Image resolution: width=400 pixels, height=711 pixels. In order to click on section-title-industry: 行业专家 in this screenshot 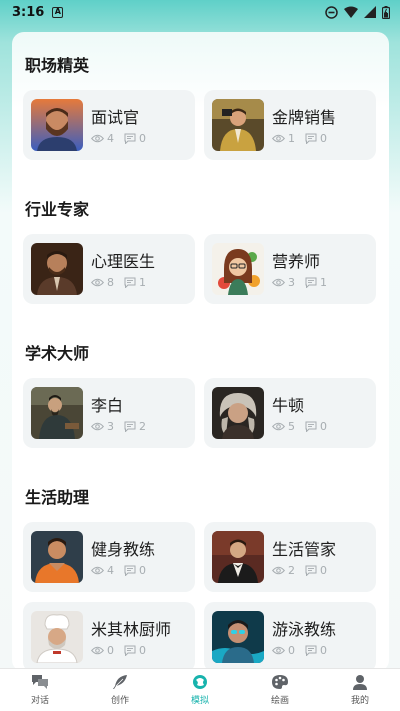, I will do `click(57, 209)`.